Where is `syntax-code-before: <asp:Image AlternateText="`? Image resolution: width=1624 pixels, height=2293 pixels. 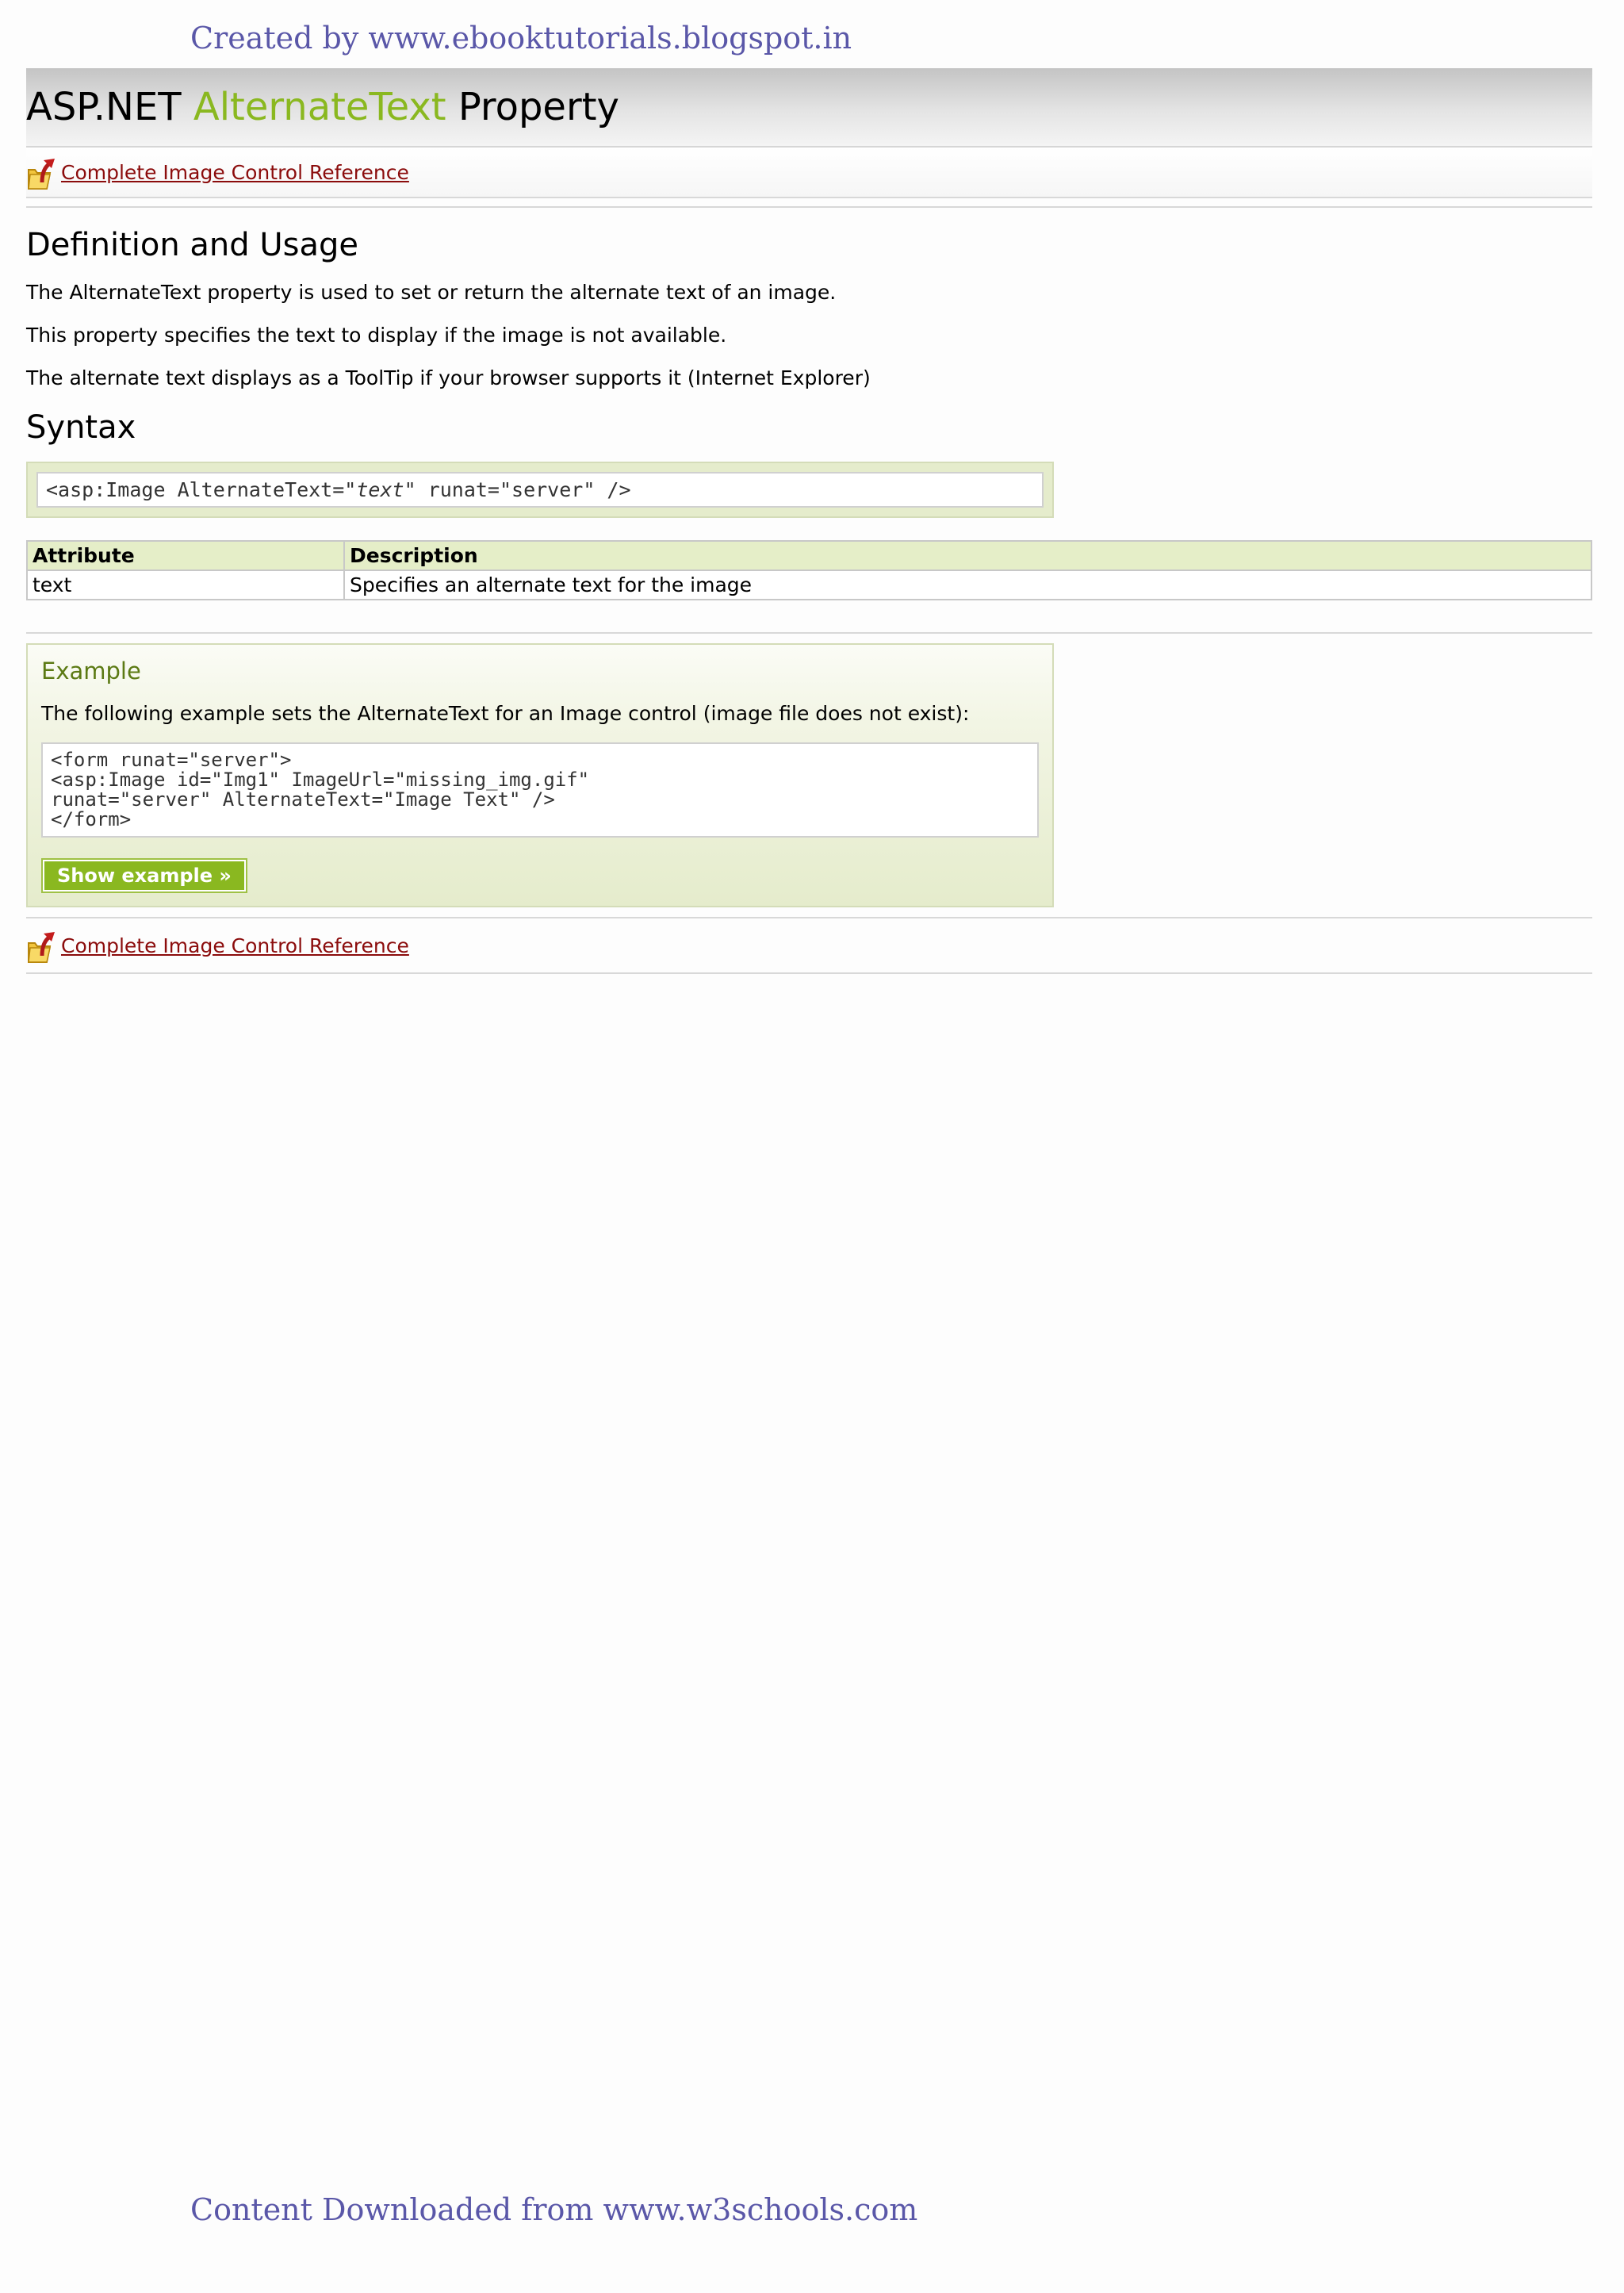
syntax-code-before: <asp:Image AlternateText=" is located at coordinates (201, 489).